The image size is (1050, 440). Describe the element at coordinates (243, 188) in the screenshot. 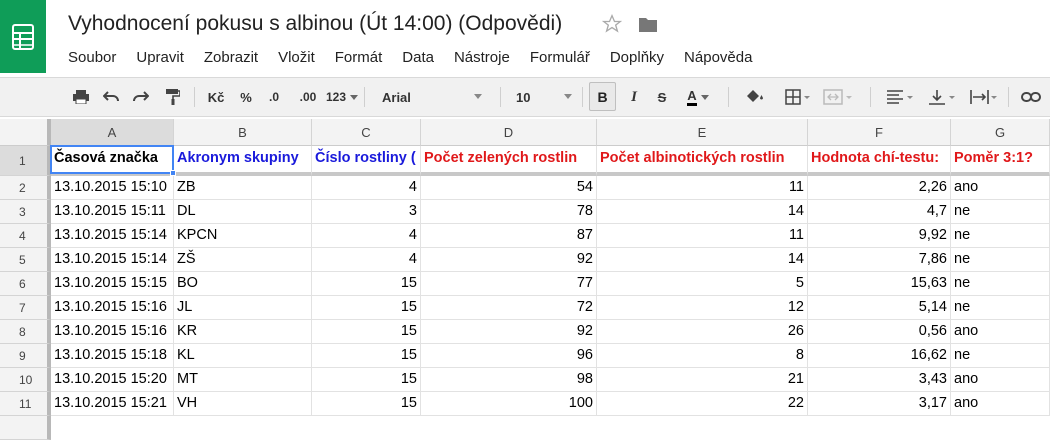

I see `table-cell: ZB` at that location.